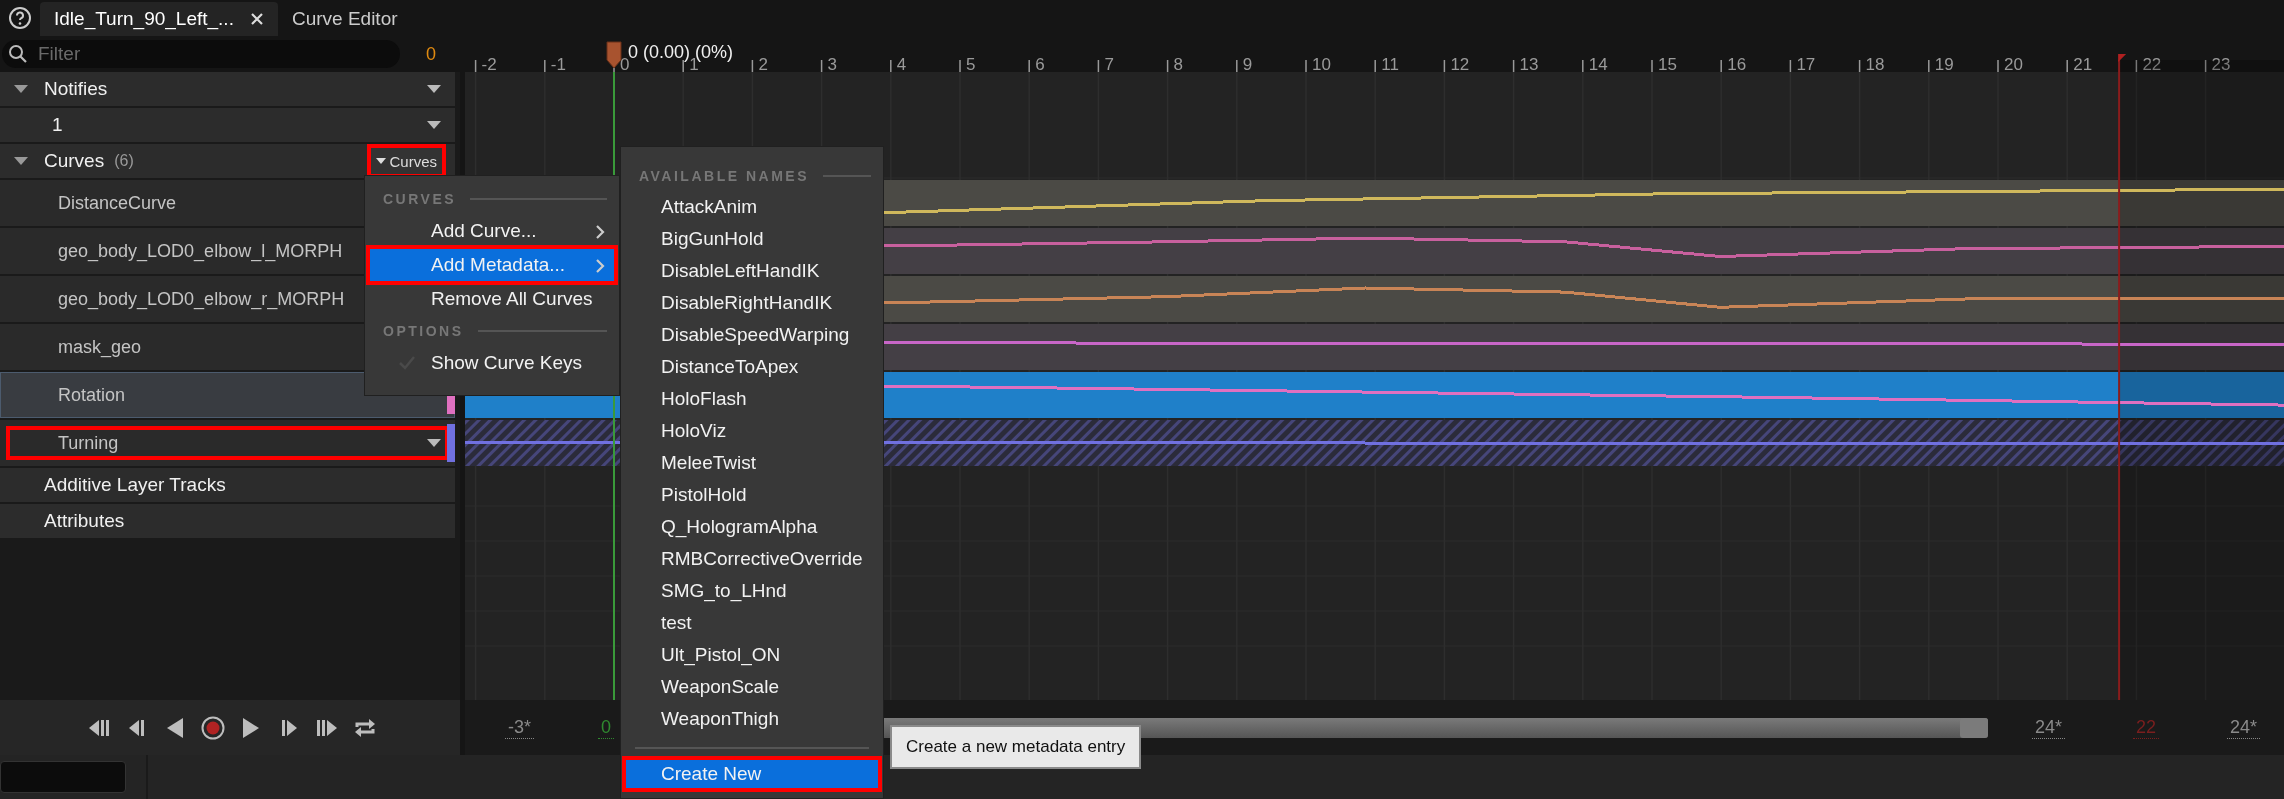 Image resolution: width=2284 pixels, height=799 pixels. What do you see at coordinates (1247, 64) in the screenshot?
I see `ruler-label: 9` at bounding box center [1247, 64].